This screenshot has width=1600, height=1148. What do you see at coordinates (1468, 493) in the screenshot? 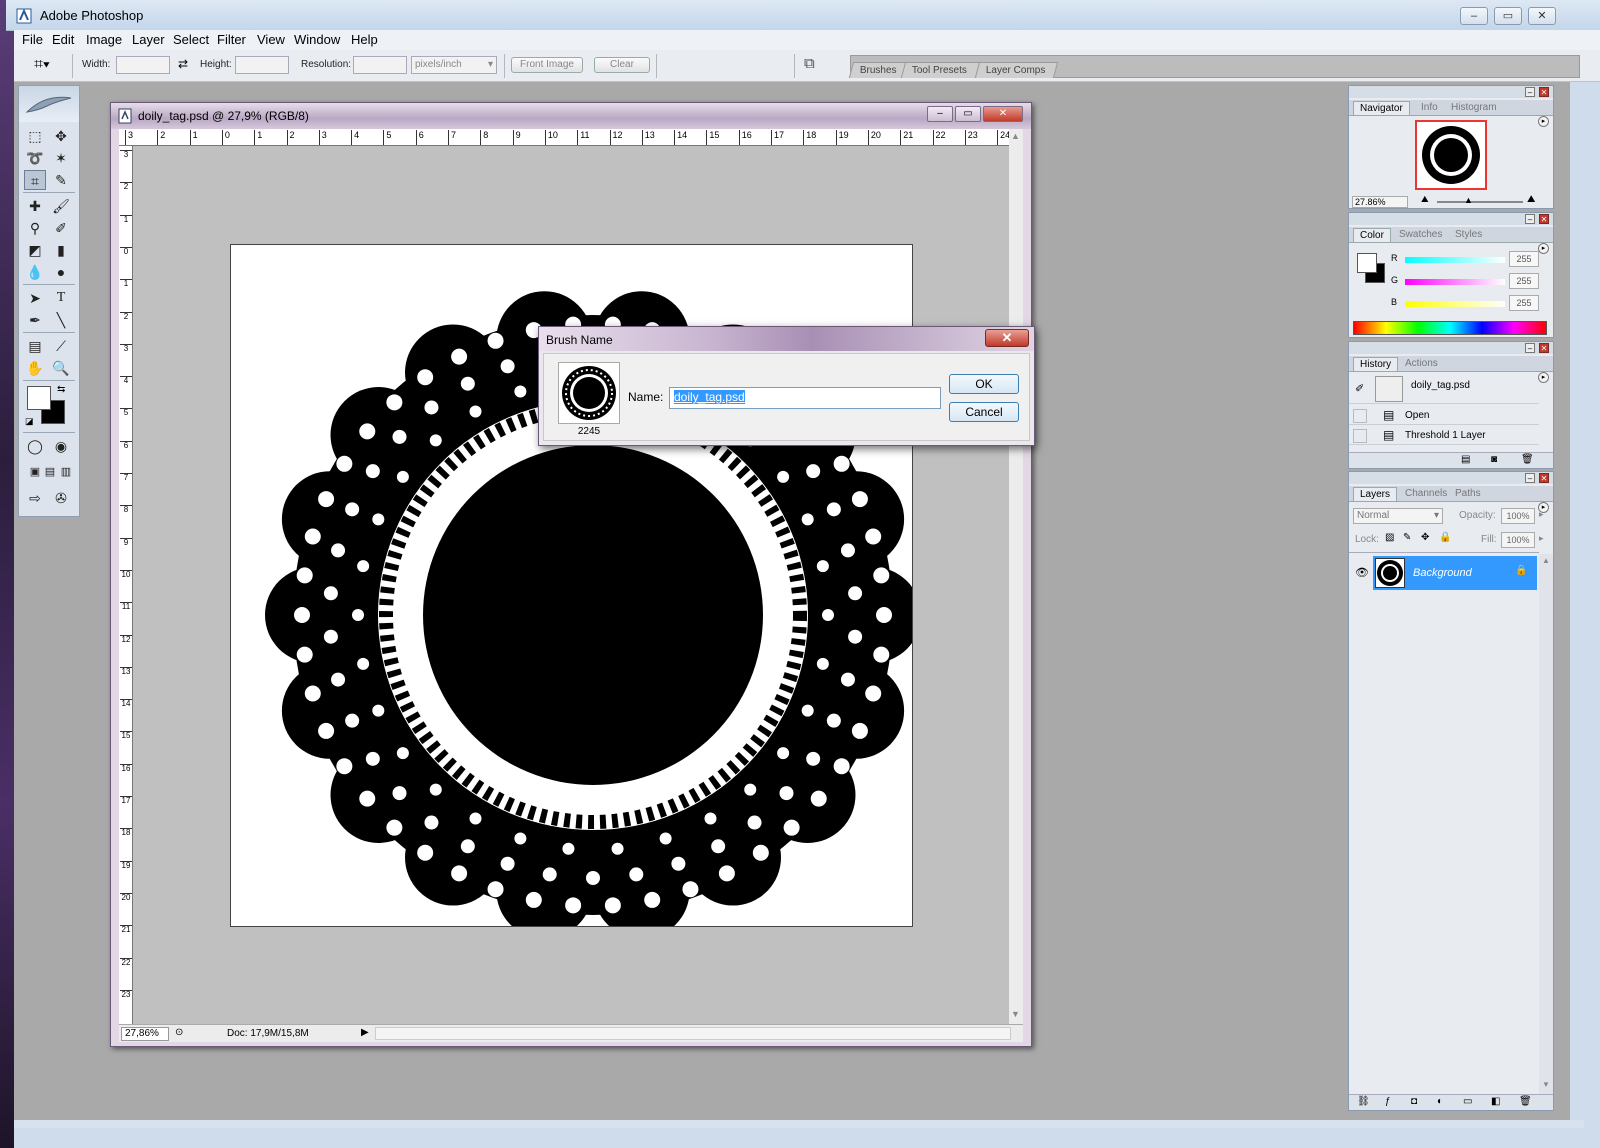
I see `tab-paths: Paths` at bounding box center [1468, 493].